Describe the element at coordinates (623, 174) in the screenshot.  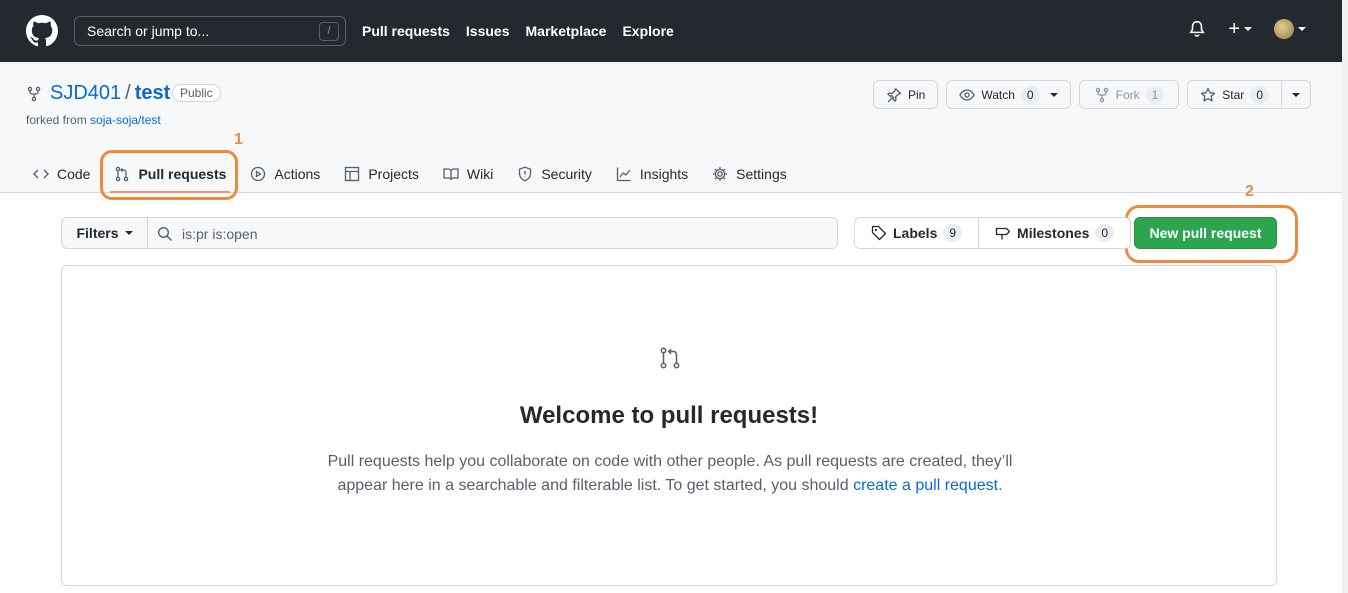
I see `graph-icon` at that location.